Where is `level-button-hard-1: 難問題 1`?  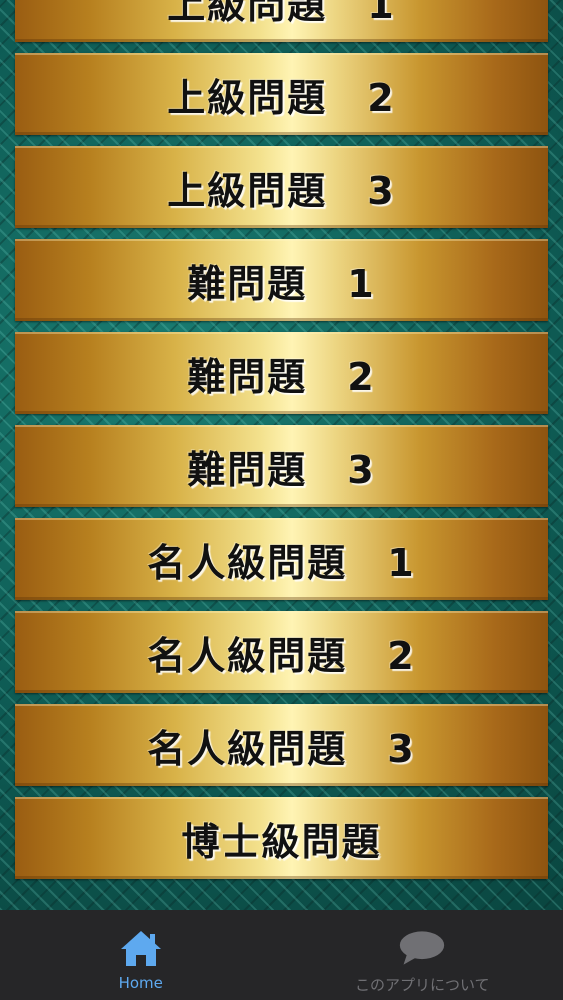
level-button-hard-1: 難問題 1 is located at coordinates (281, 280).